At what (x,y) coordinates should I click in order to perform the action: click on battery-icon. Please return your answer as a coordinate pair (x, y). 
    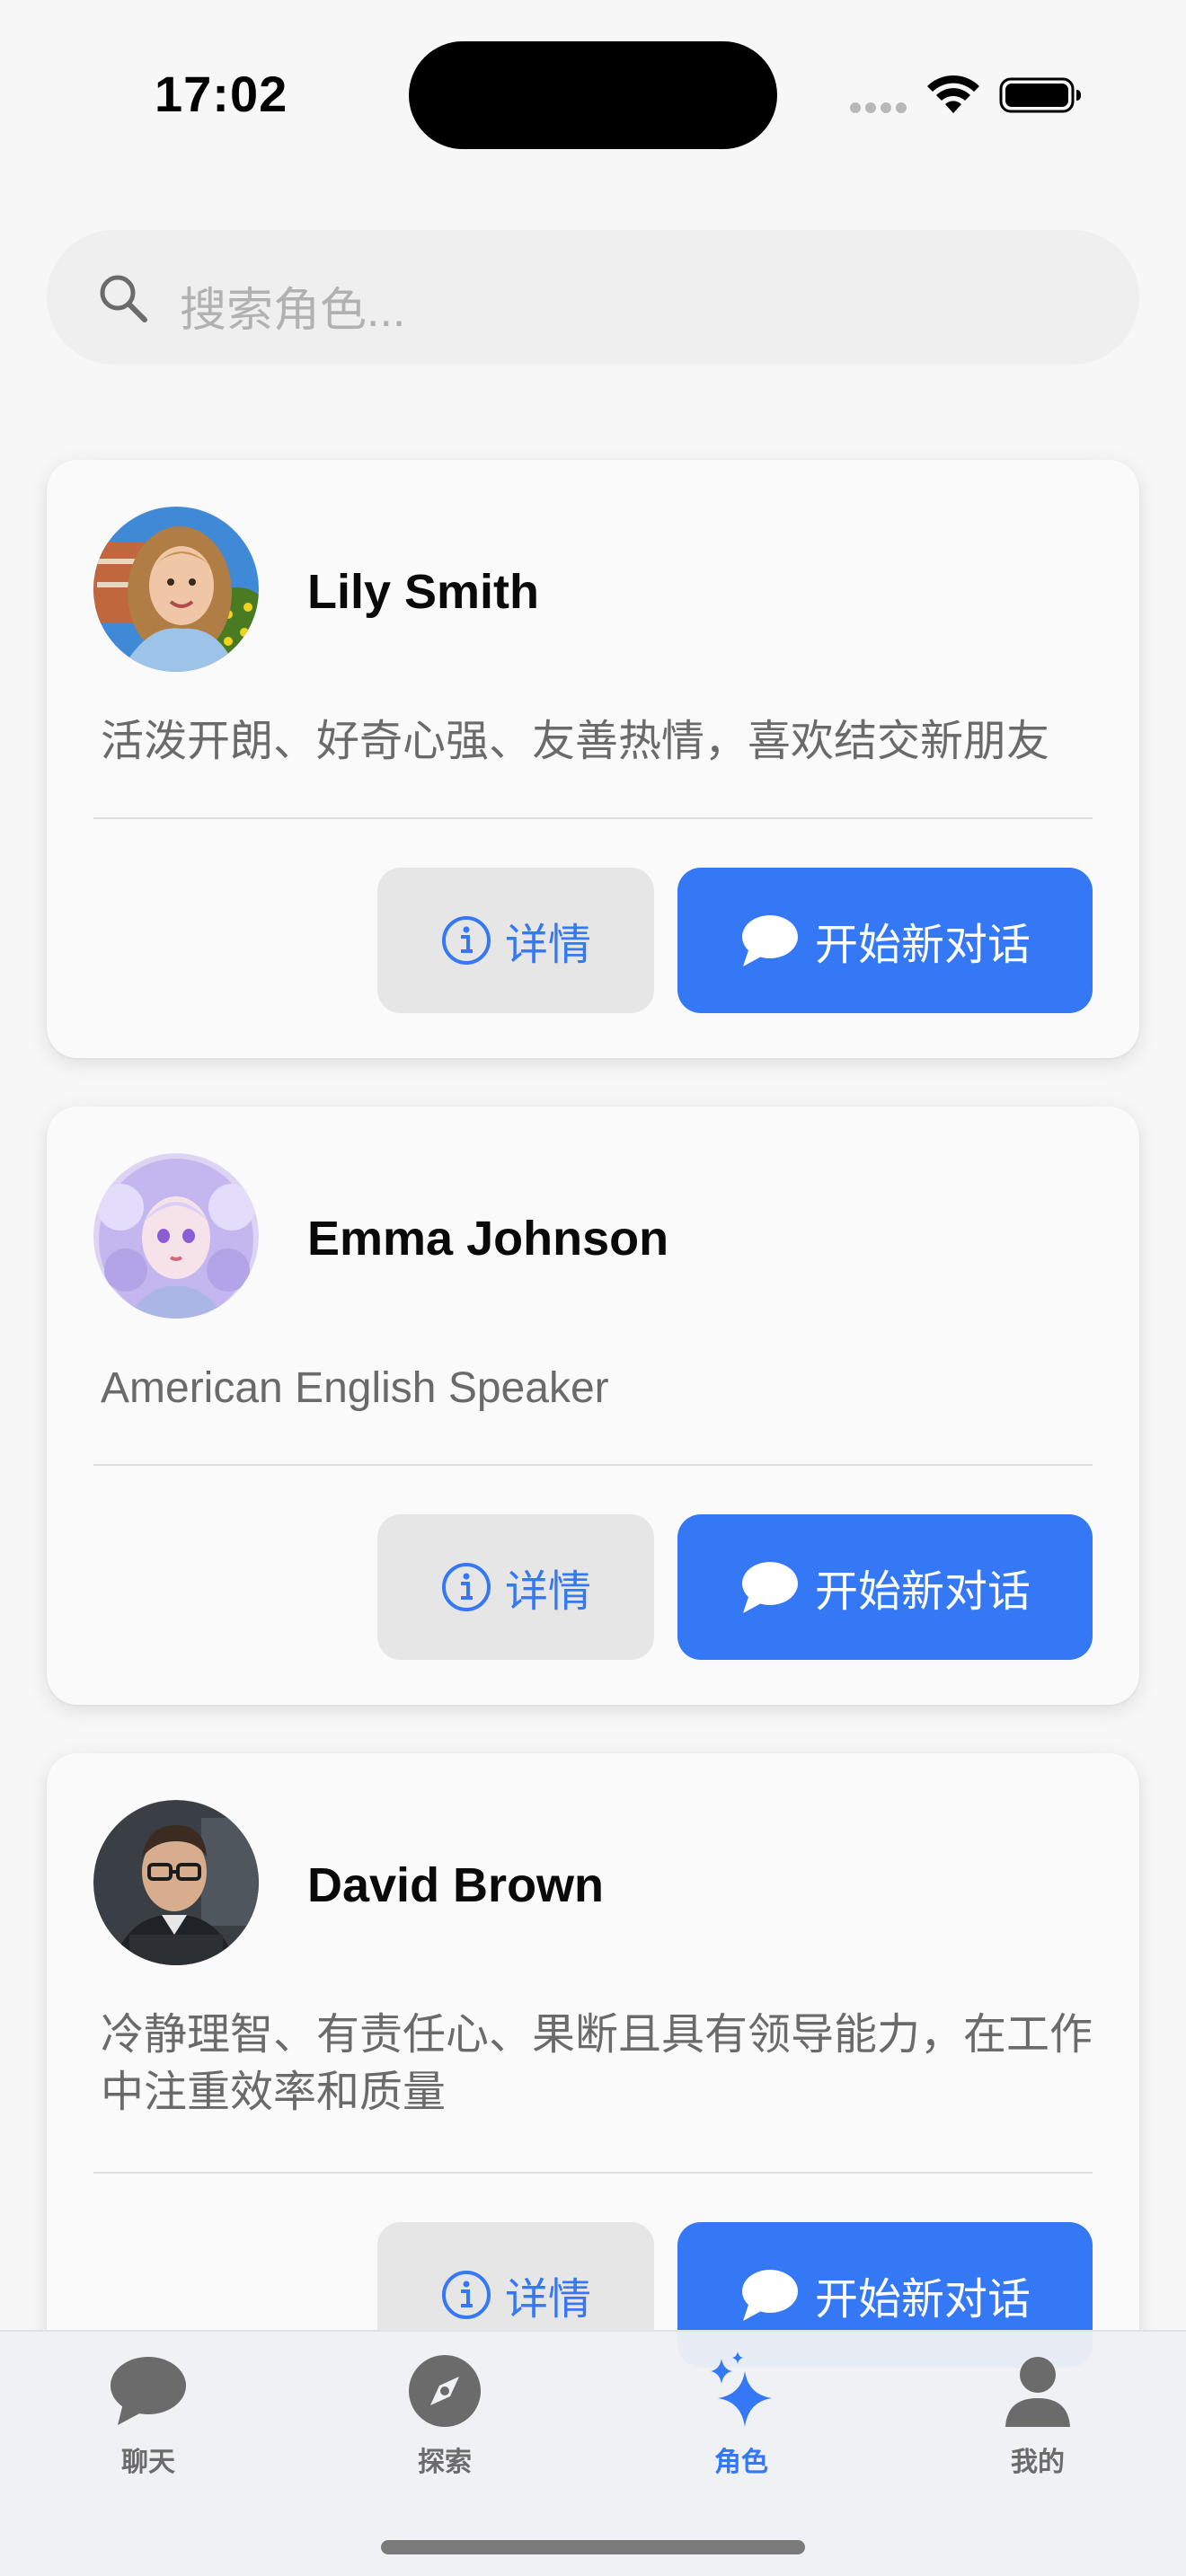
    Looking at the image, I should click on (1040, 95).